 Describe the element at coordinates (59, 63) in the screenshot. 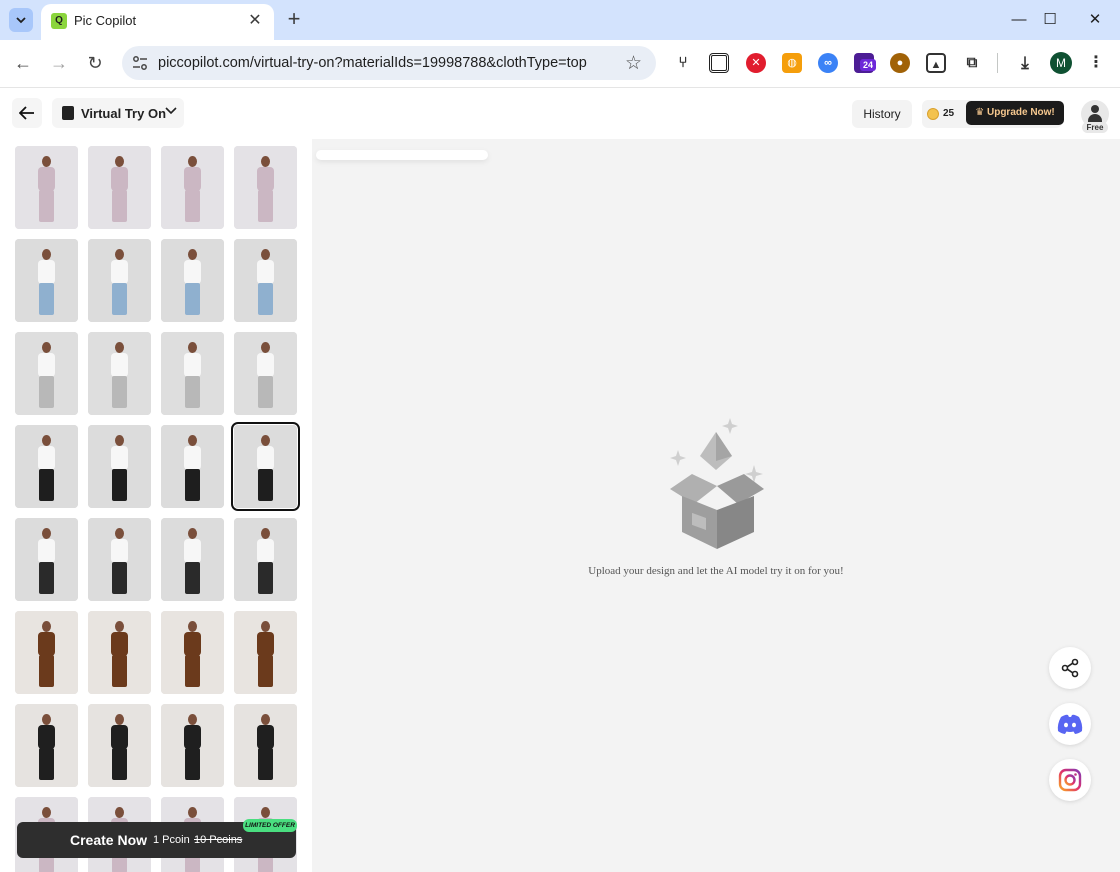

I see `forward-arrow-icon: →` at that location.